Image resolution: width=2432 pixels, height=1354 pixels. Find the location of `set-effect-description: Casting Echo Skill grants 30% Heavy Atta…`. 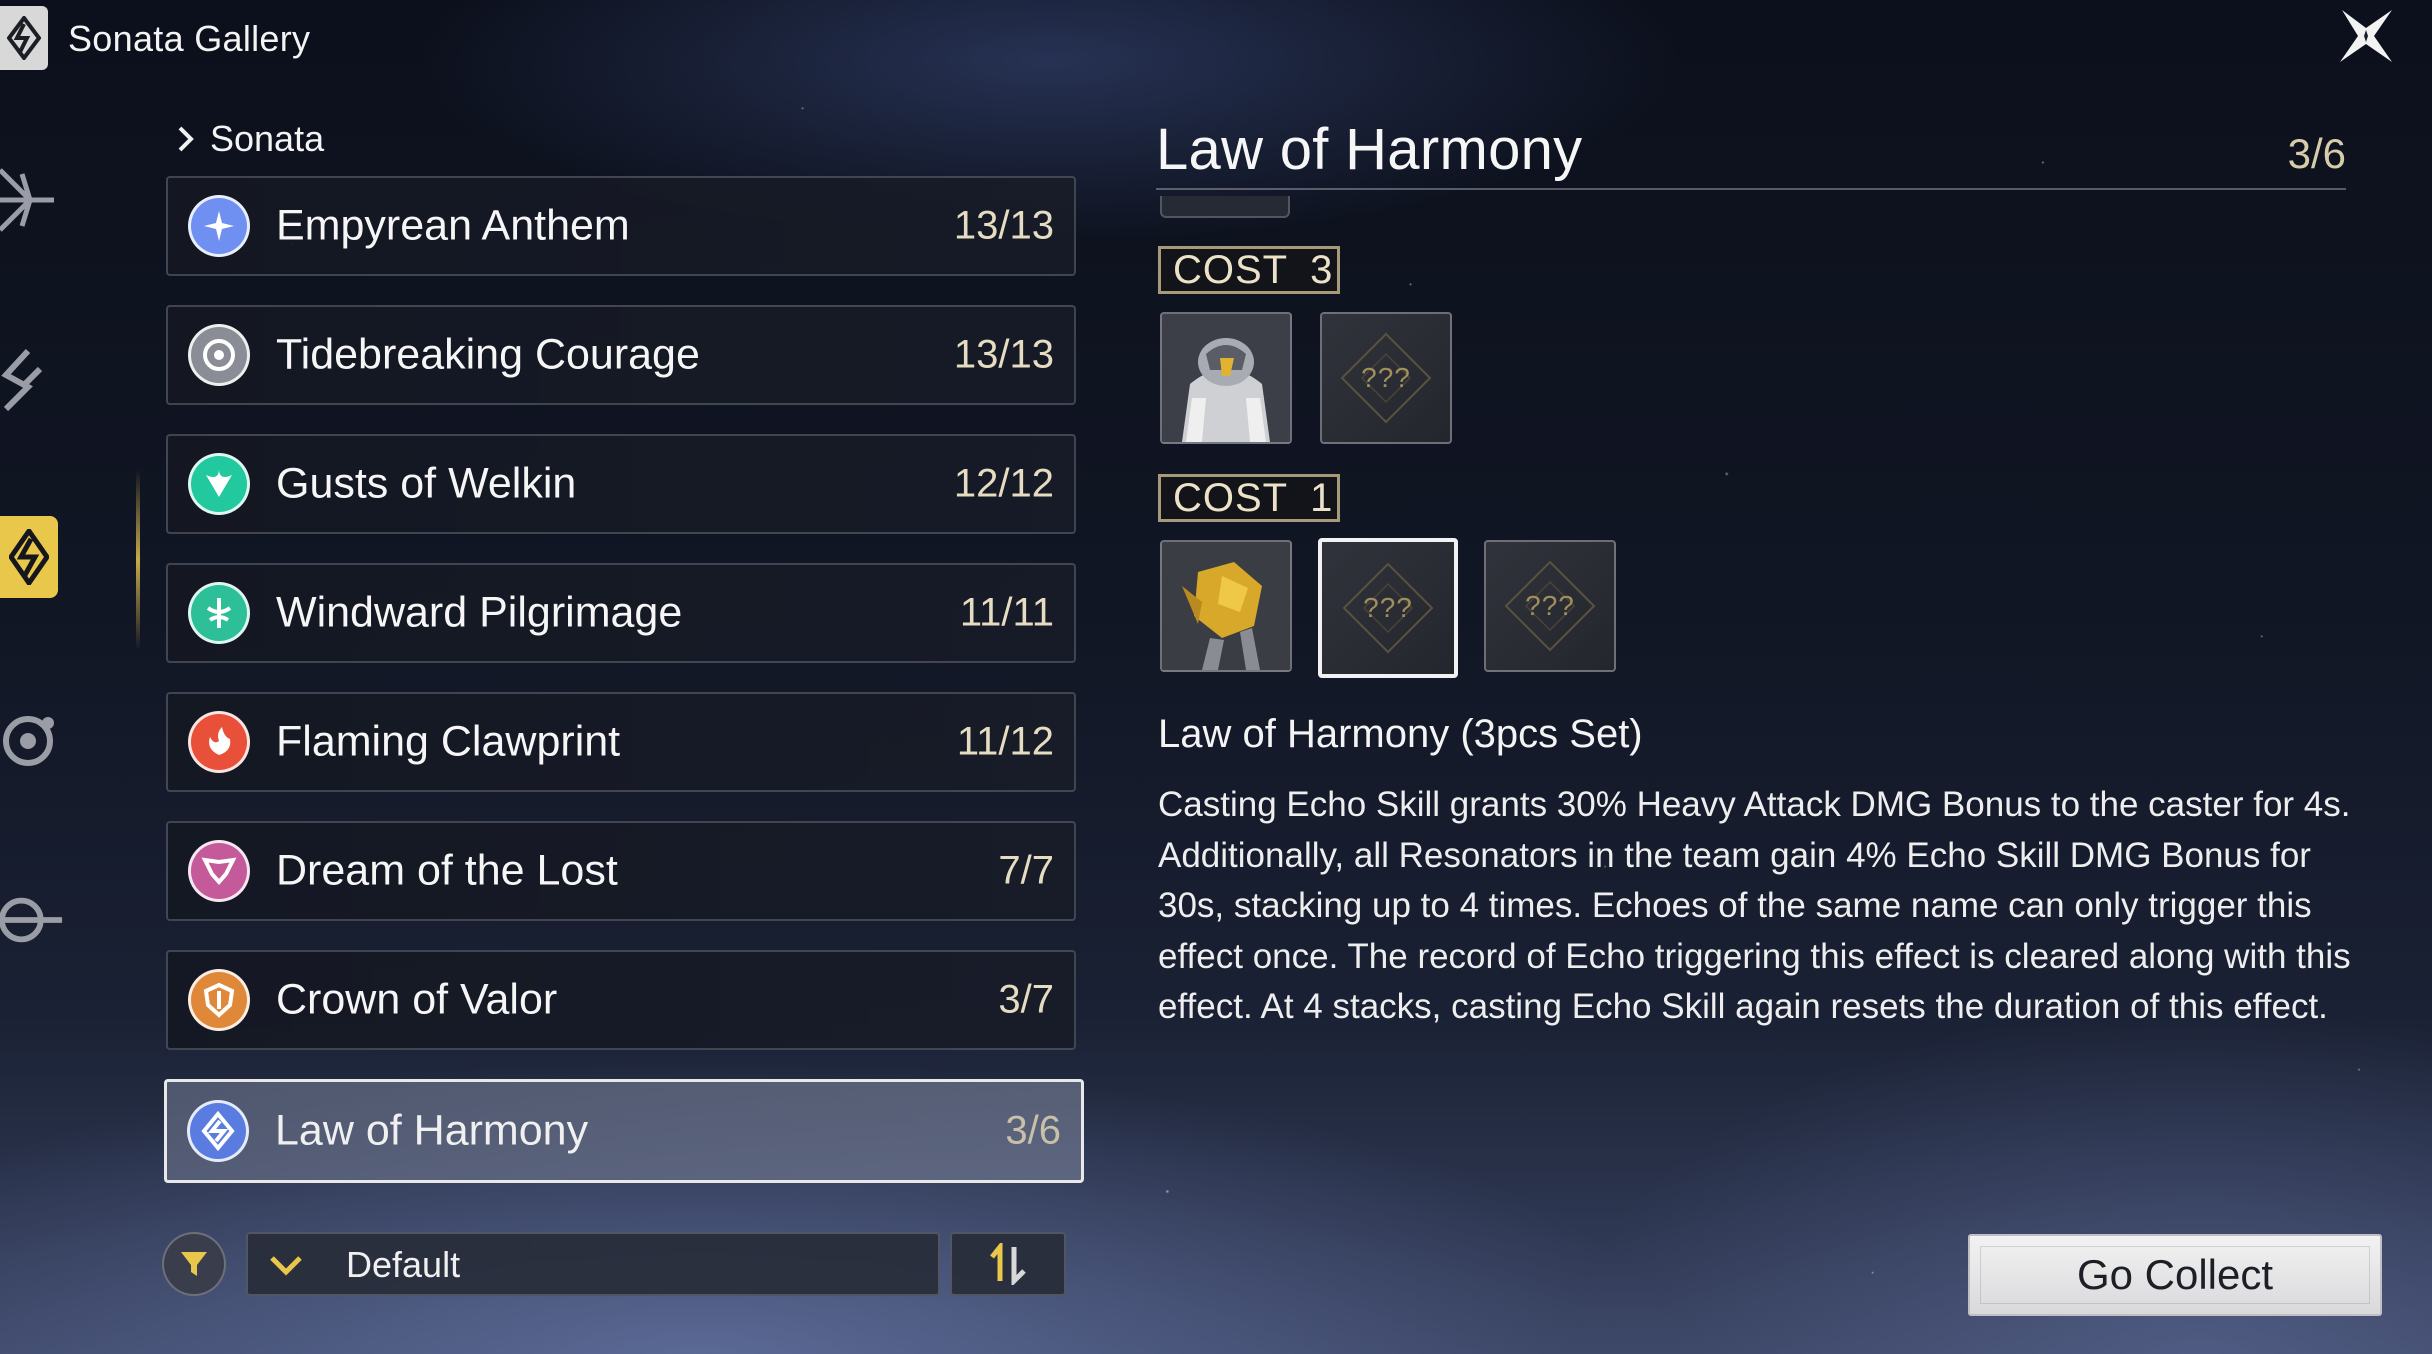

set-effect-description: Casting Echo Skill grants 30% Heavy Atta… is located at coordinates (1758, 906).